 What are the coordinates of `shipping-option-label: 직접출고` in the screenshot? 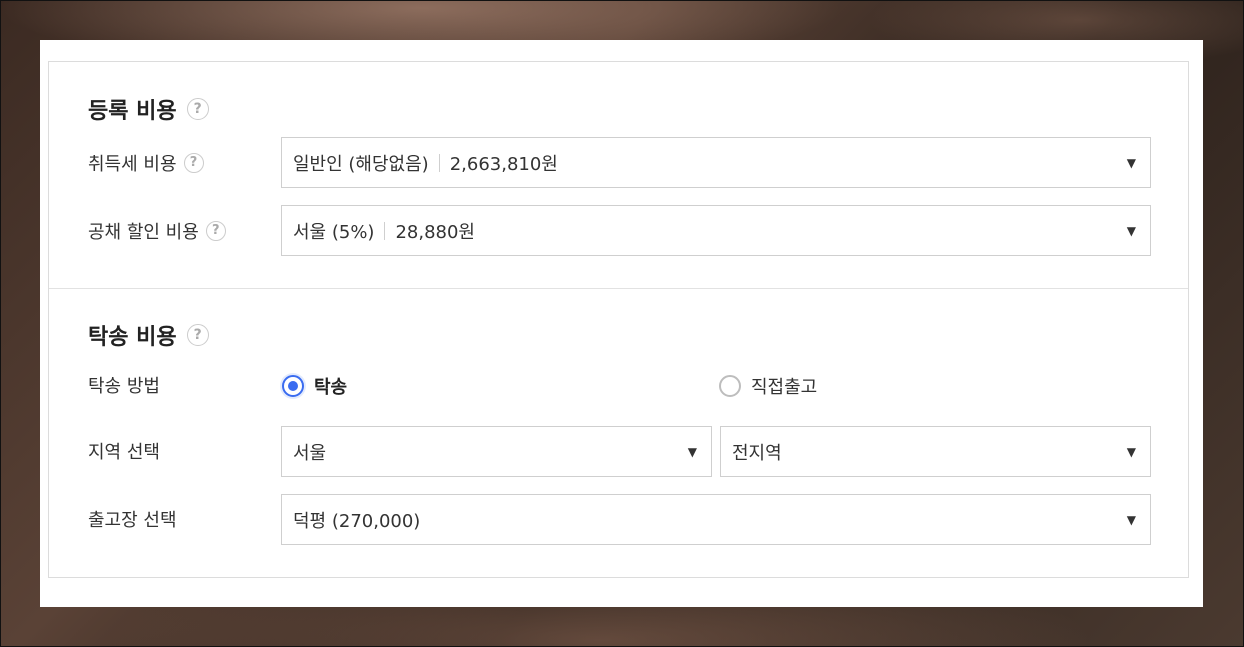 It's located at (784, 387).